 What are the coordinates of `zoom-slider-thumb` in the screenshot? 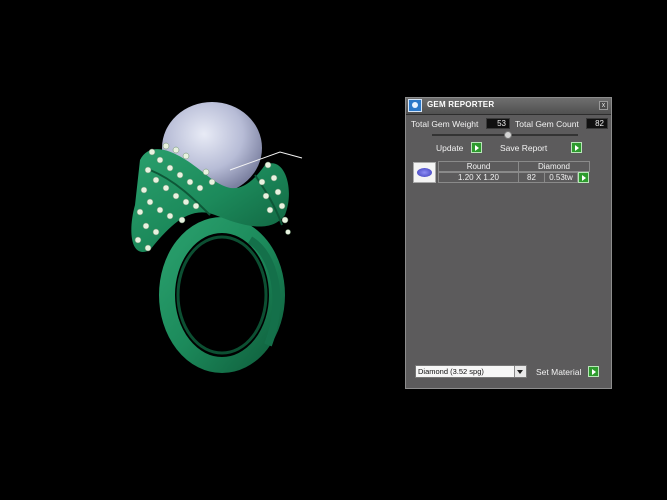 It's located at (508, 135).